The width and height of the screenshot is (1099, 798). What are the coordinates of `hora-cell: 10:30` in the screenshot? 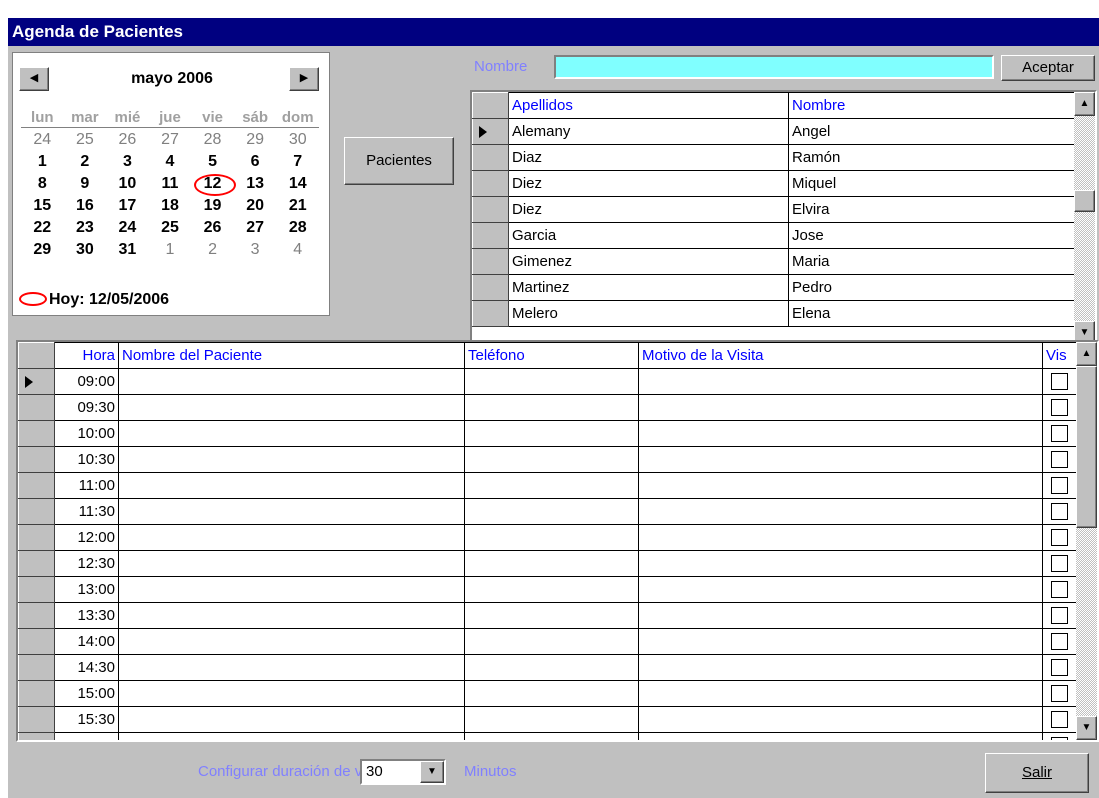 It's located at (86, 459).